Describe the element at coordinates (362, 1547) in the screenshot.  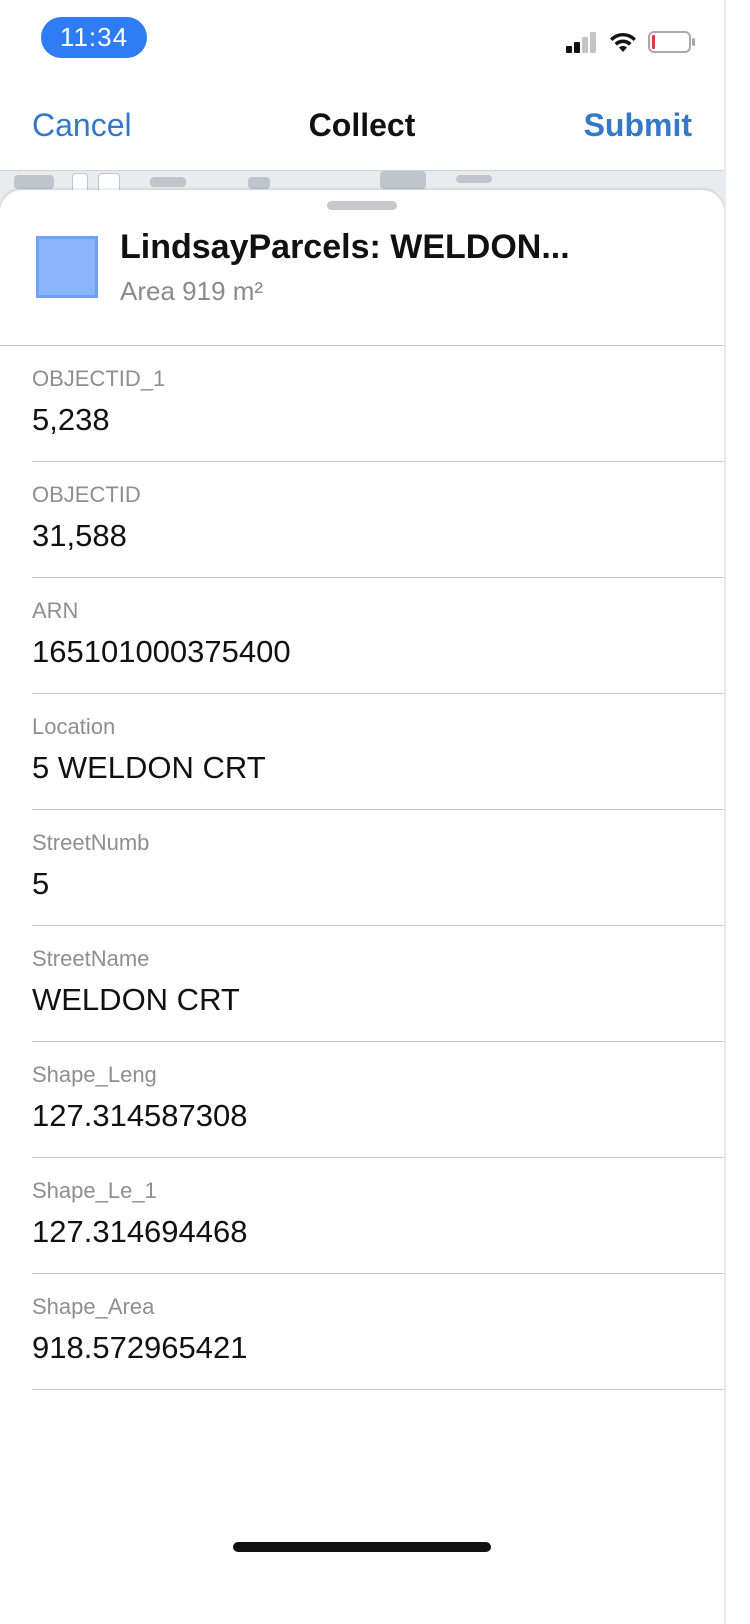
I see `home-indicator` at that location.